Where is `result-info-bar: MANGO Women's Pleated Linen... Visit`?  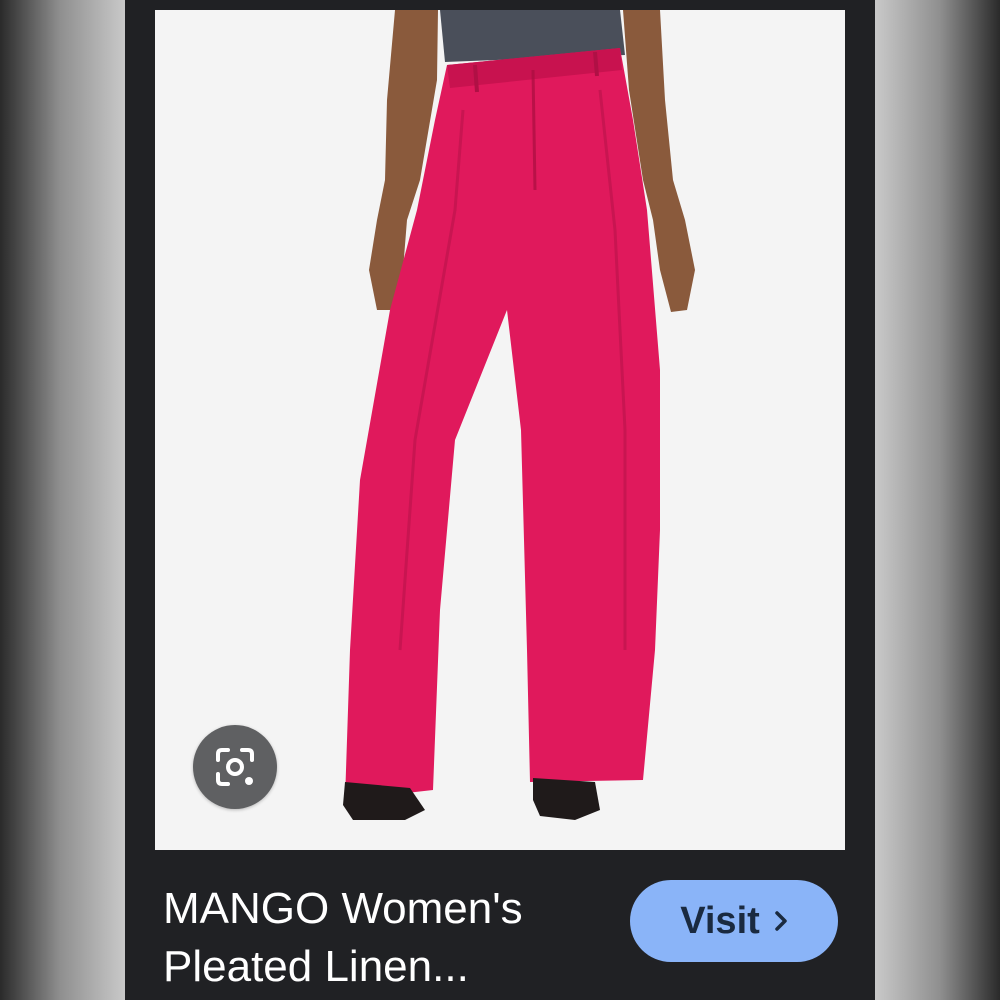
result-info-bar: MANGO Women's Pleated Linen... Visit is located at coordinates (500, 925).